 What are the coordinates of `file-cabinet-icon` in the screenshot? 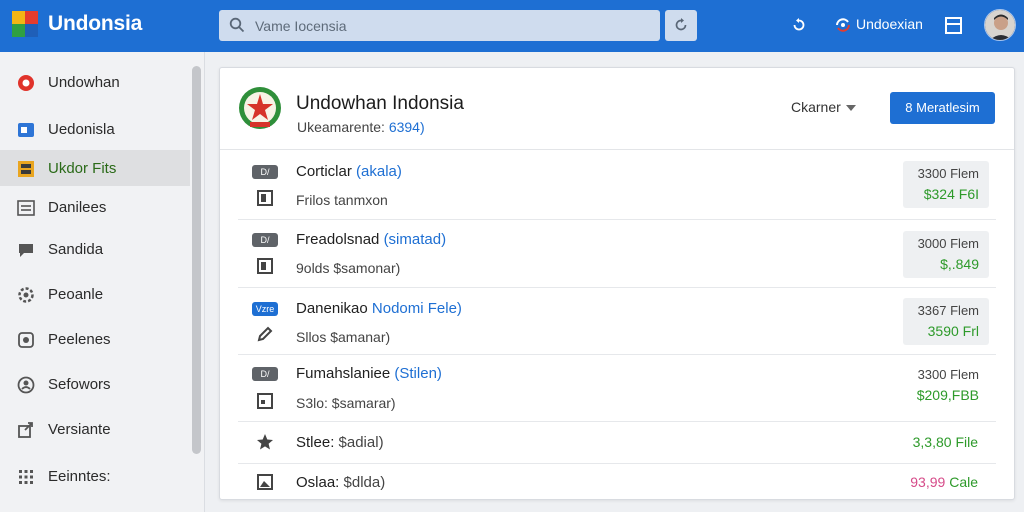 It's located at (26, 169).